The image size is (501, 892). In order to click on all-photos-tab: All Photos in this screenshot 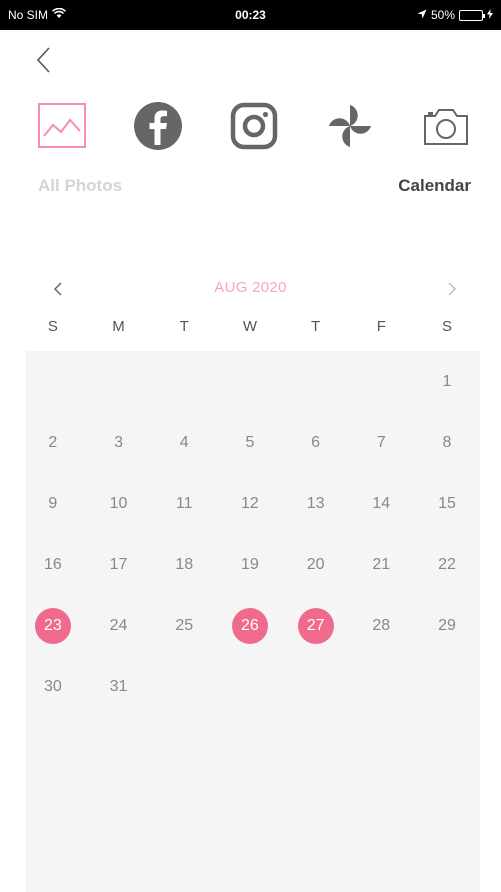, I will do `click(80, 186)`.